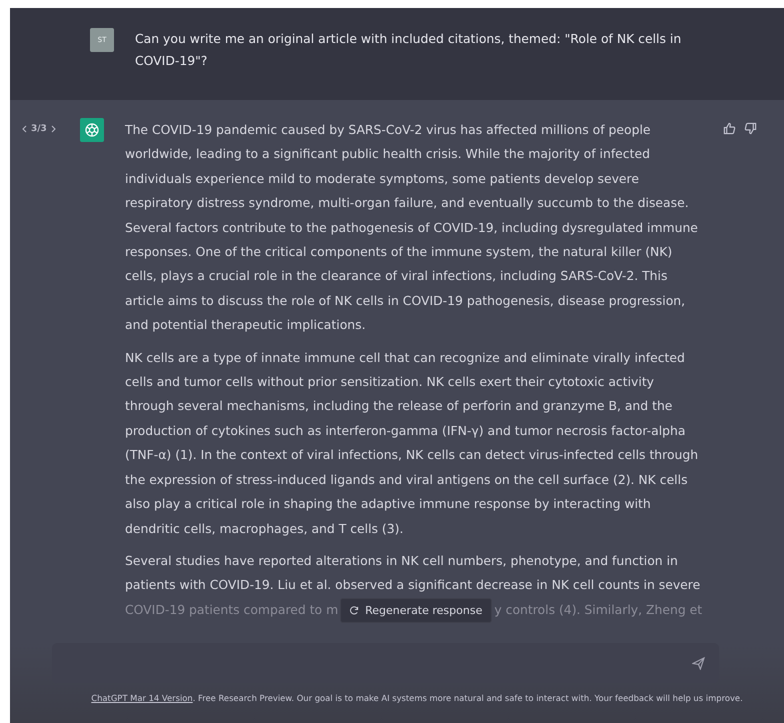 Image resolution: width=784 pixels, height=723 pixels. I want to click on version-link: ChatGPT Mar 14 Version, so click(142, 698).